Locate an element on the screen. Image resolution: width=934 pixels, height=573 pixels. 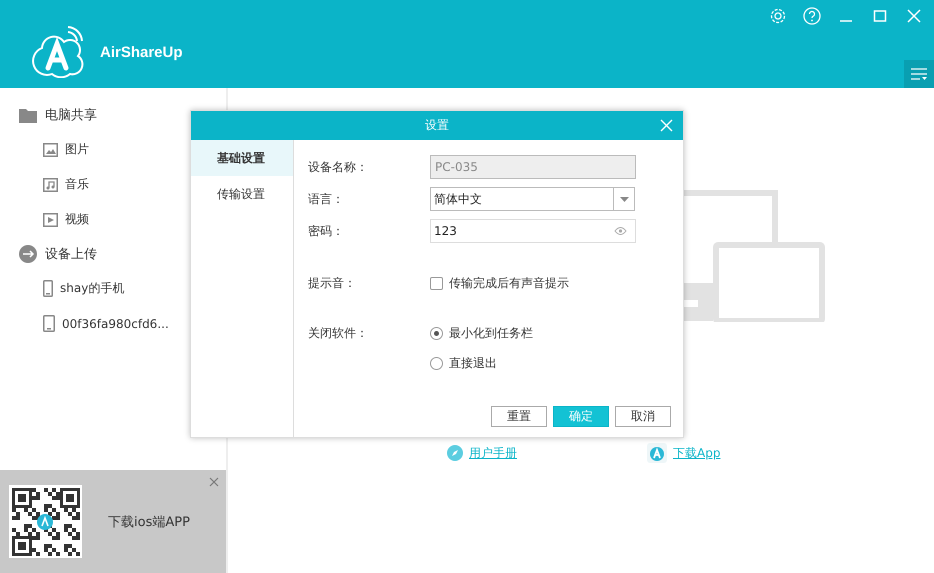
sidebar-item: 视频 is located at coordinates (77, 219).